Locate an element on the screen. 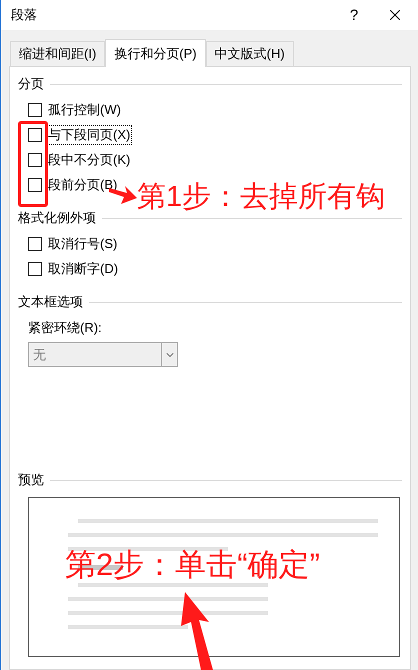  checkbox-label: 段中不分页(K) is located at coordinates (89, 159).